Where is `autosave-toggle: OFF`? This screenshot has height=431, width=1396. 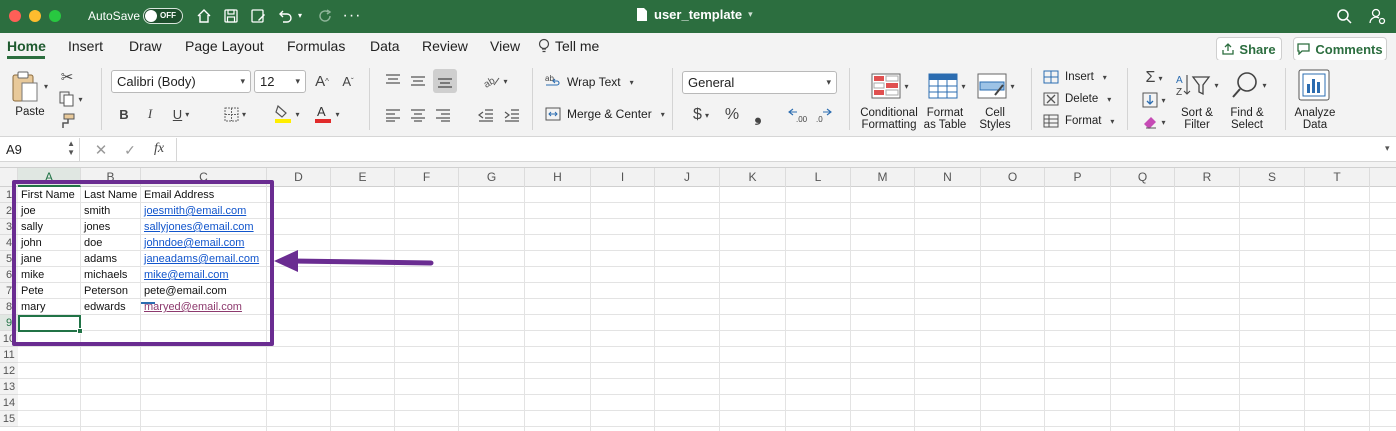
autosave-toggle: OFF is located at coordinates (163, 16).